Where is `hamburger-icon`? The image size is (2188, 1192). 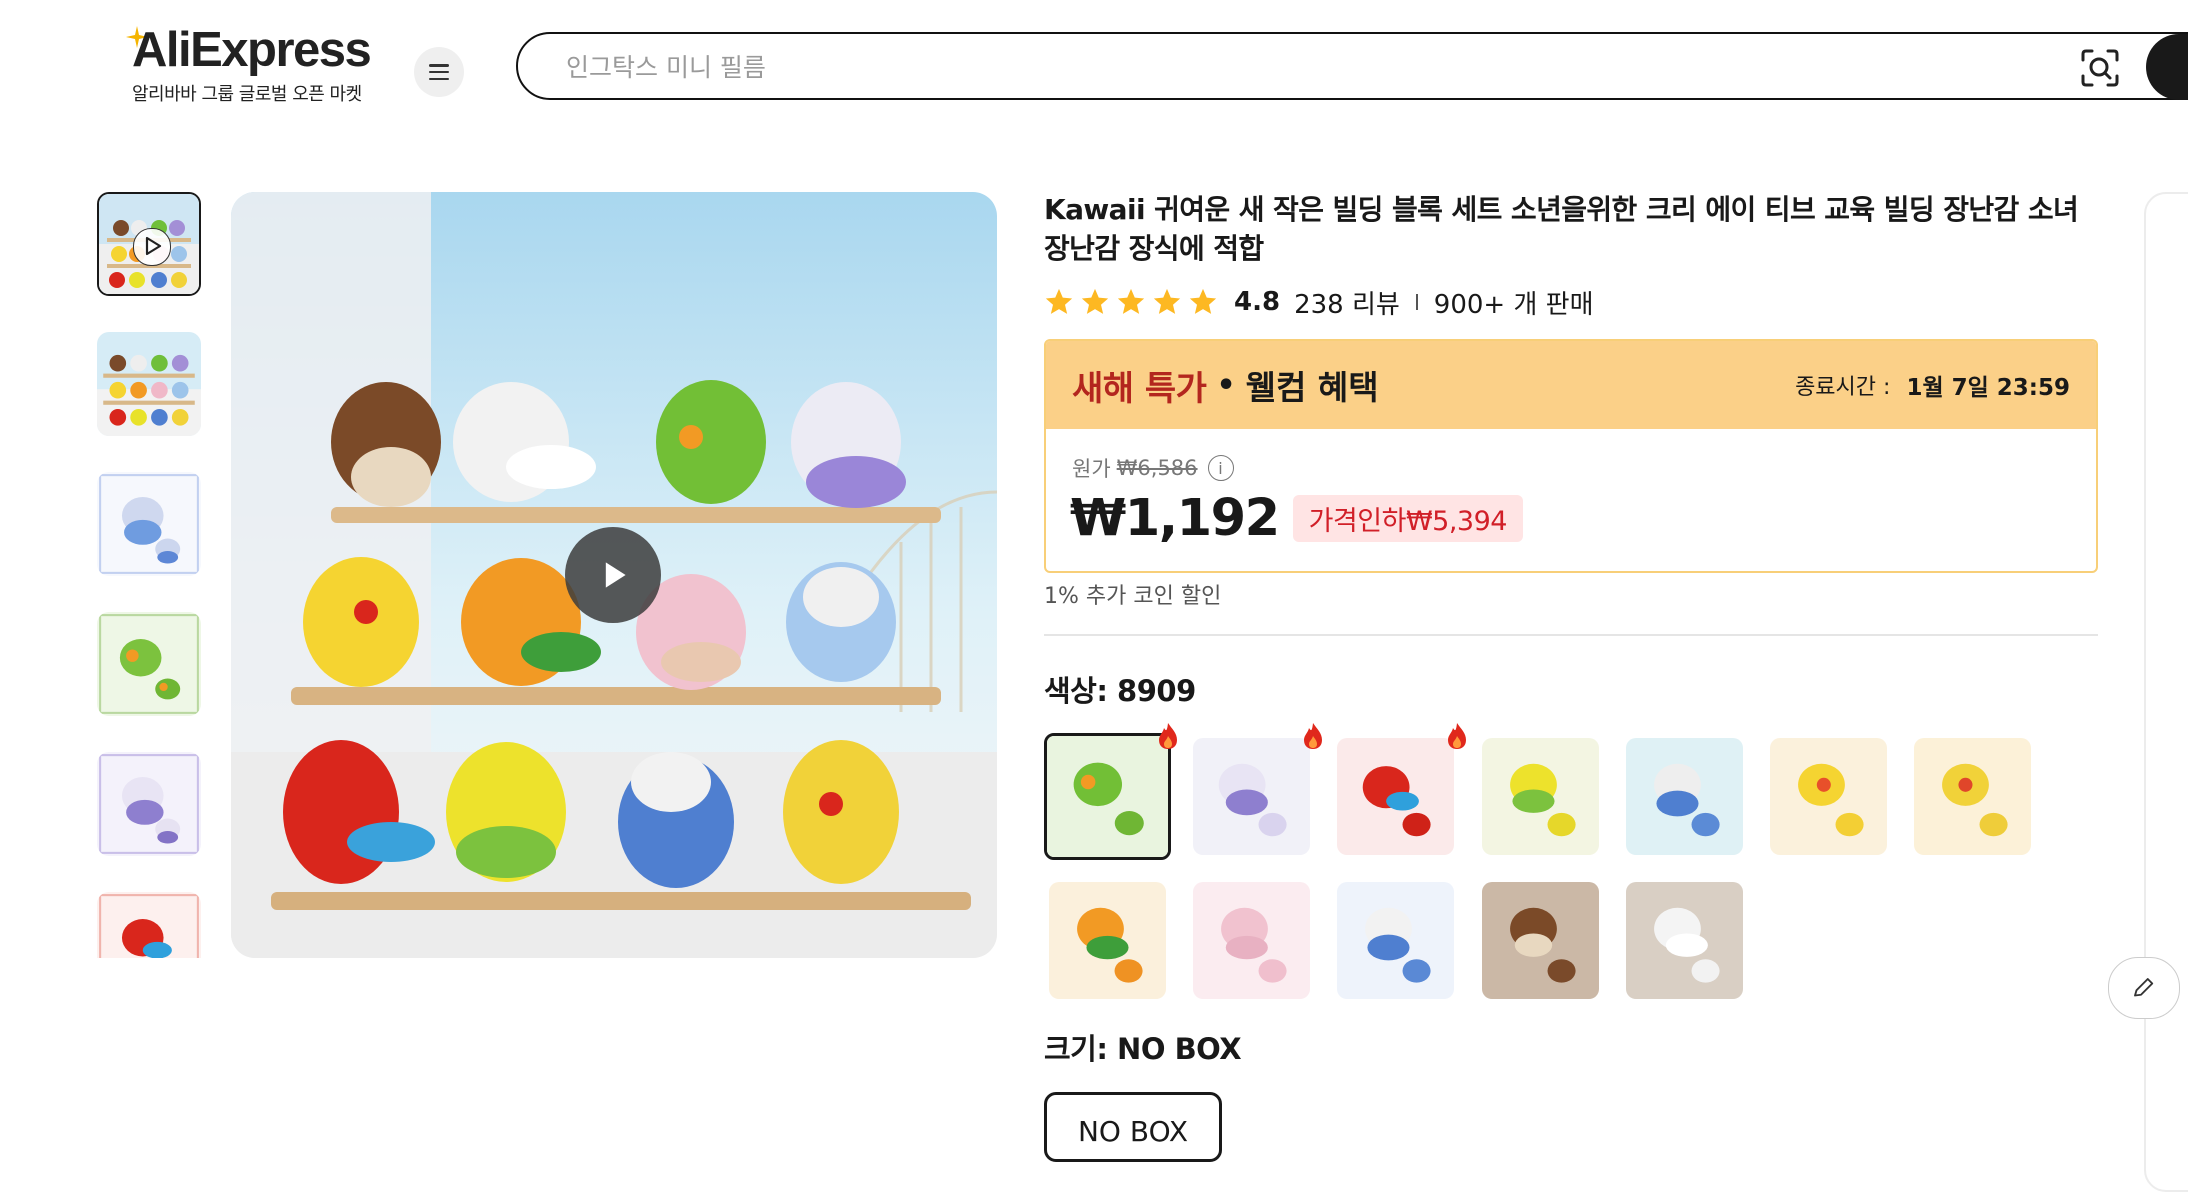
hamburger-icon is located at coordinates (439, 72).